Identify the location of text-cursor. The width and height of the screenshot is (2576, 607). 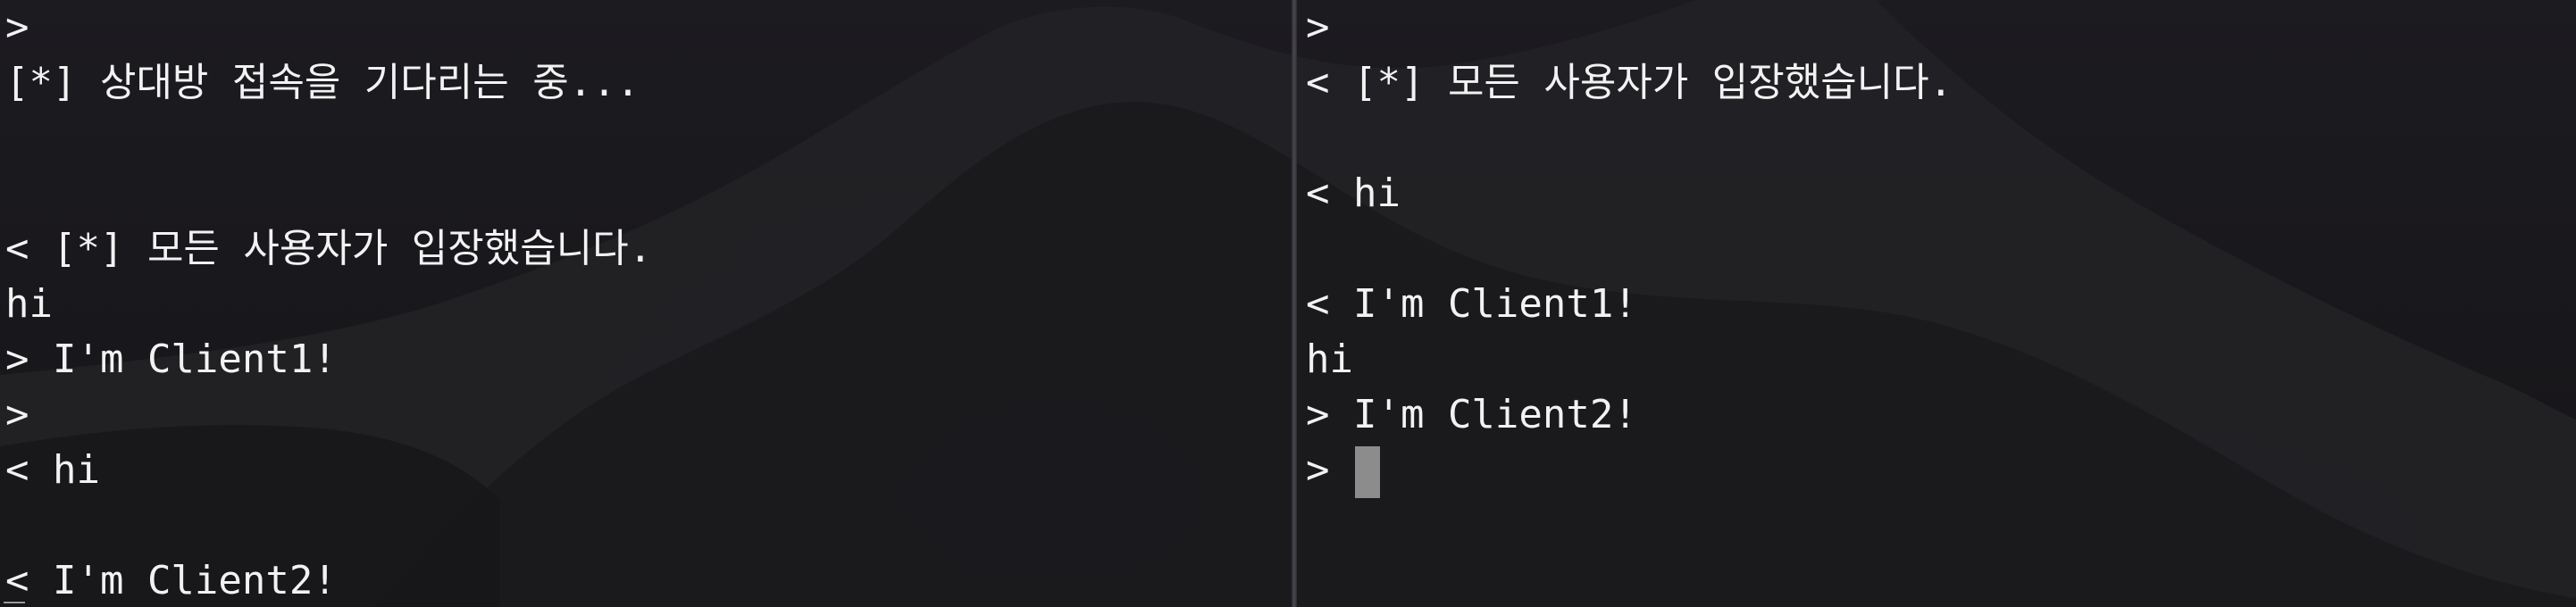
(1368, 472).